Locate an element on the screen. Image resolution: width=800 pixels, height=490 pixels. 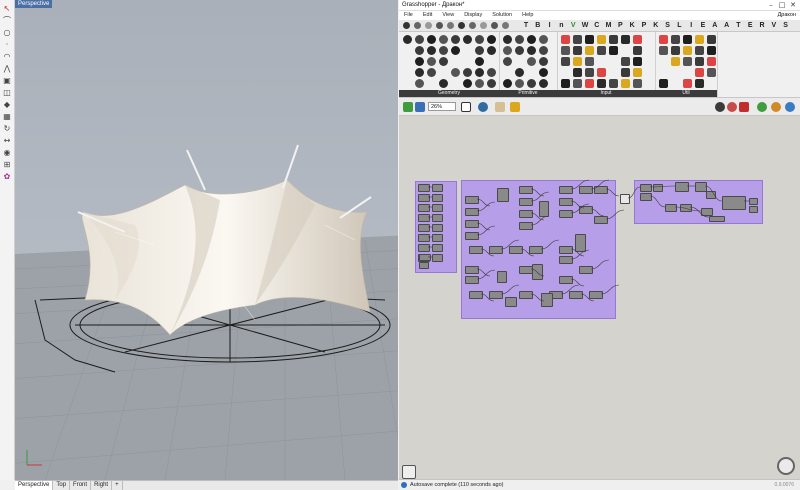
shaded-preview-icon is located at coordinates (762, 107).